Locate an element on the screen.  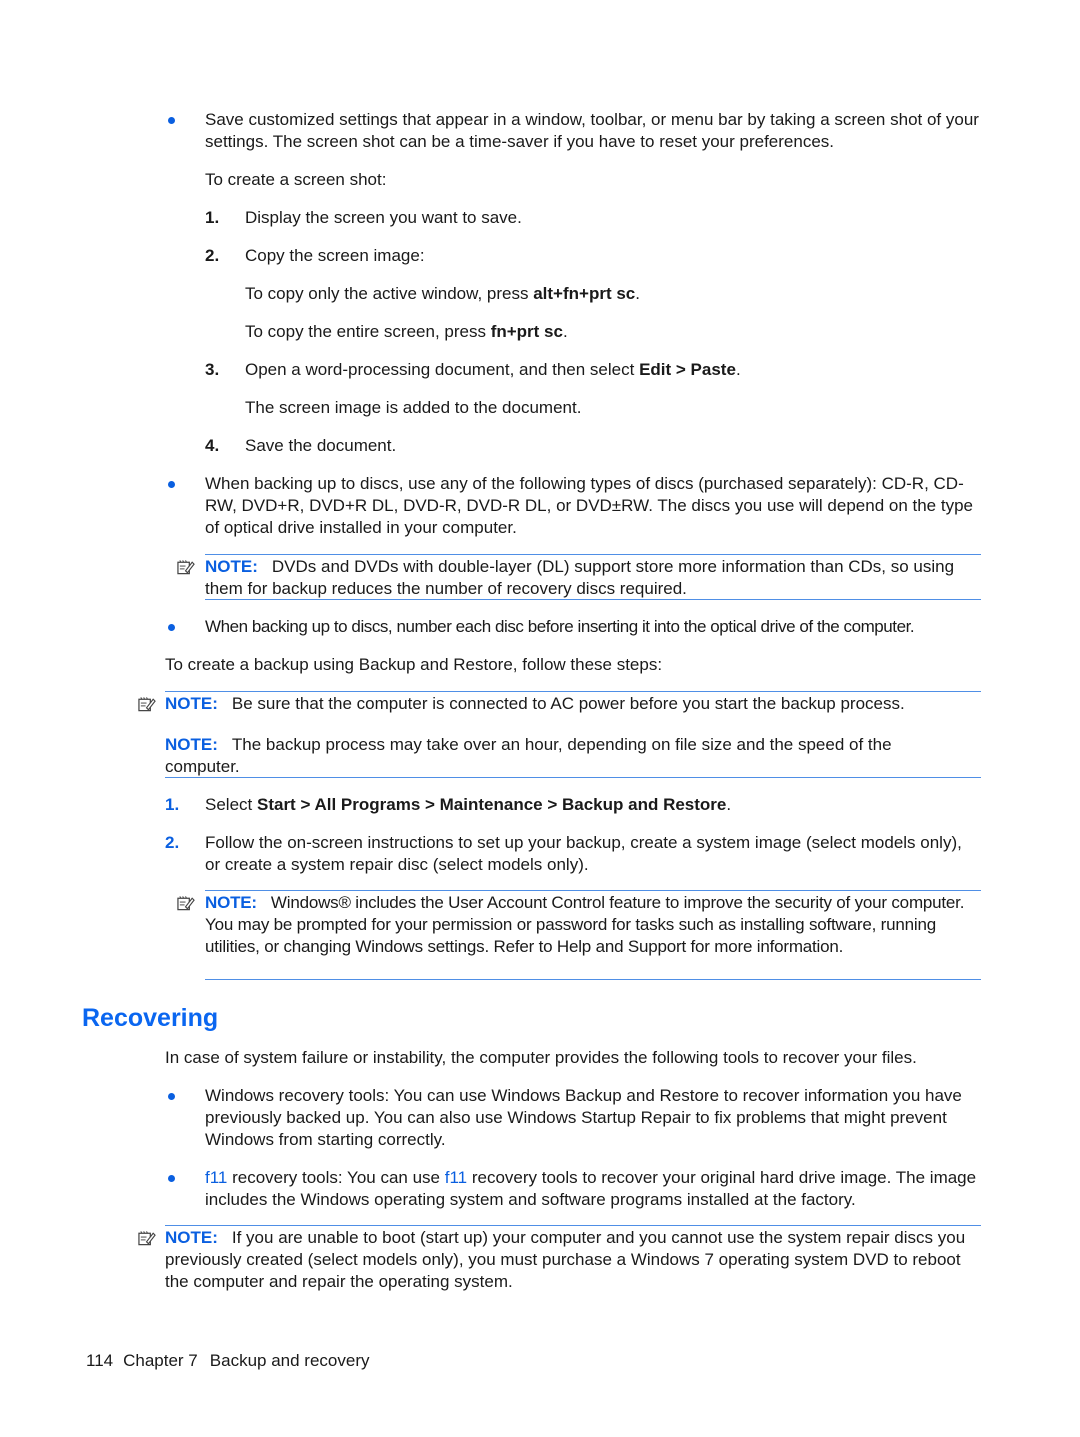
step-text: Display the screen you want to save. is located at coordinates (383, 217).